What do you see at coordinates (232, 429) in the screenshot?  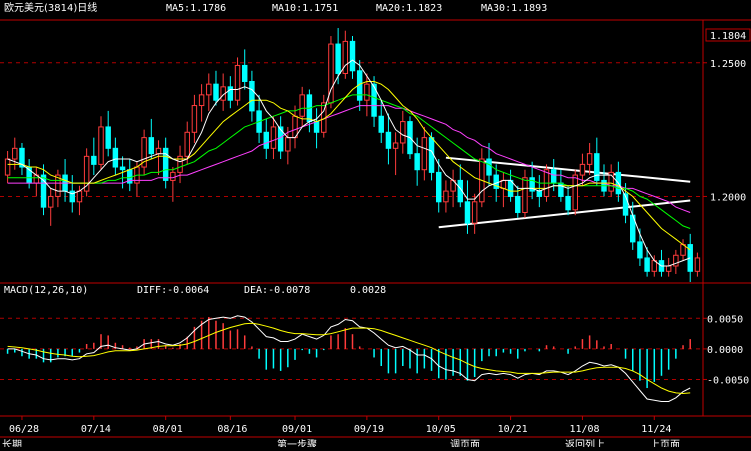 I see `x-tick-label: 08/16` at bounding box center [232, 429].